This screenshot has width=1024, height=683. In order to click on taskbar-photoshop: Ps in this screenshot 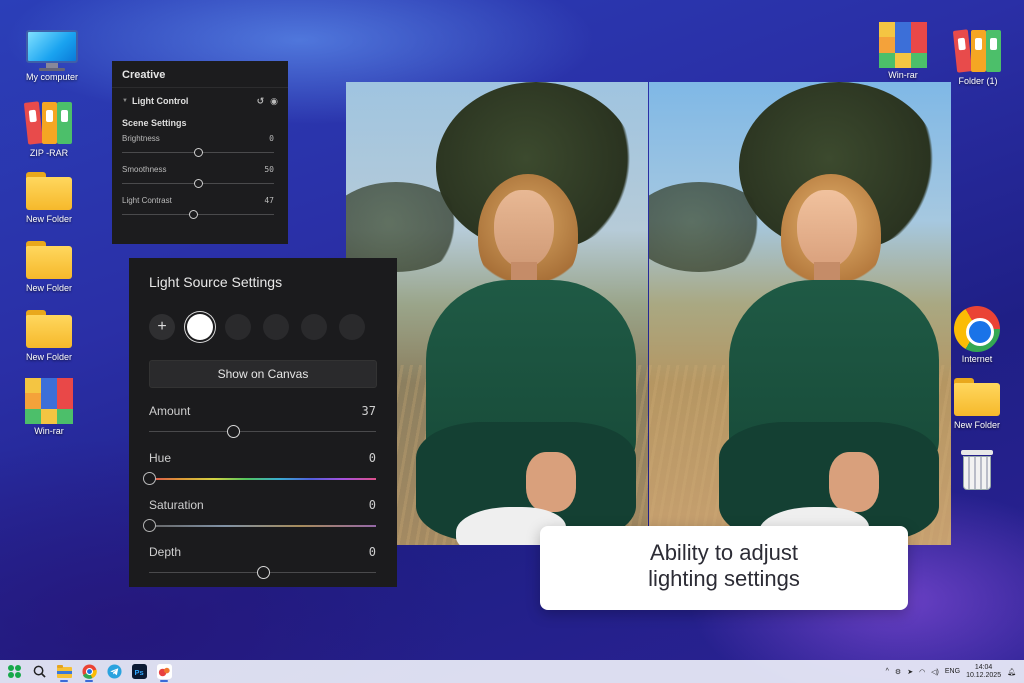, I will do `click(139, 672)`.